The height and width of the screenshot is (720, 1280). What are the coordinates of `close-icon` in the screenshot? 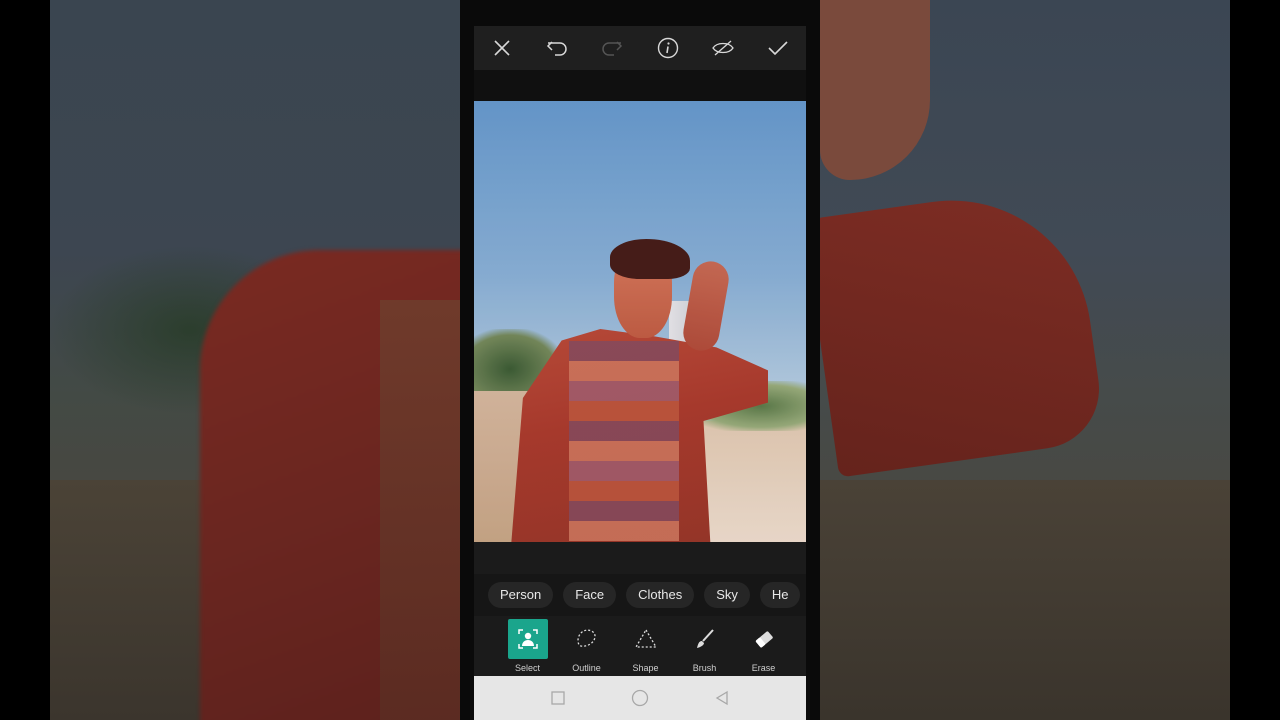 It's located at (502, 48).